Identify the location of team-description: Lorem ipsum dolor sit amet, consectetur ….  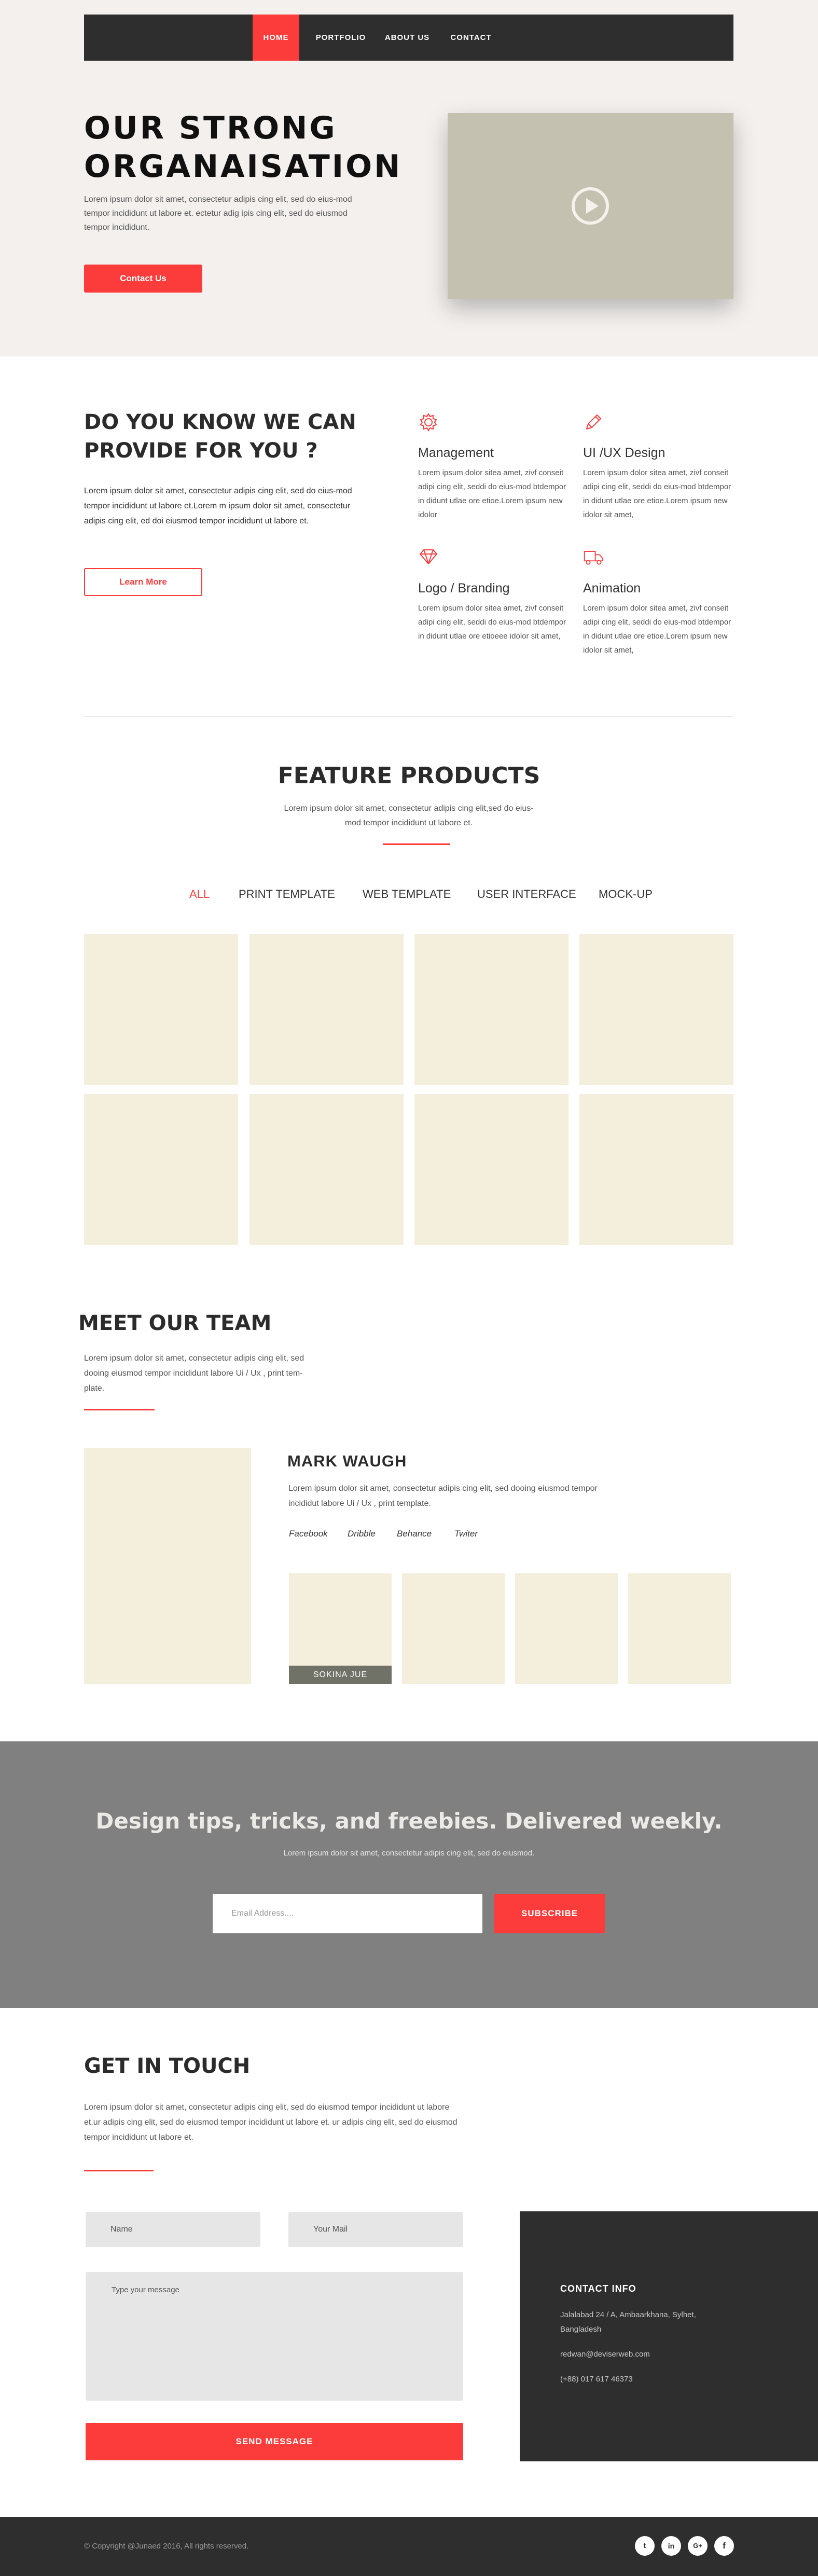
(194, 1373).